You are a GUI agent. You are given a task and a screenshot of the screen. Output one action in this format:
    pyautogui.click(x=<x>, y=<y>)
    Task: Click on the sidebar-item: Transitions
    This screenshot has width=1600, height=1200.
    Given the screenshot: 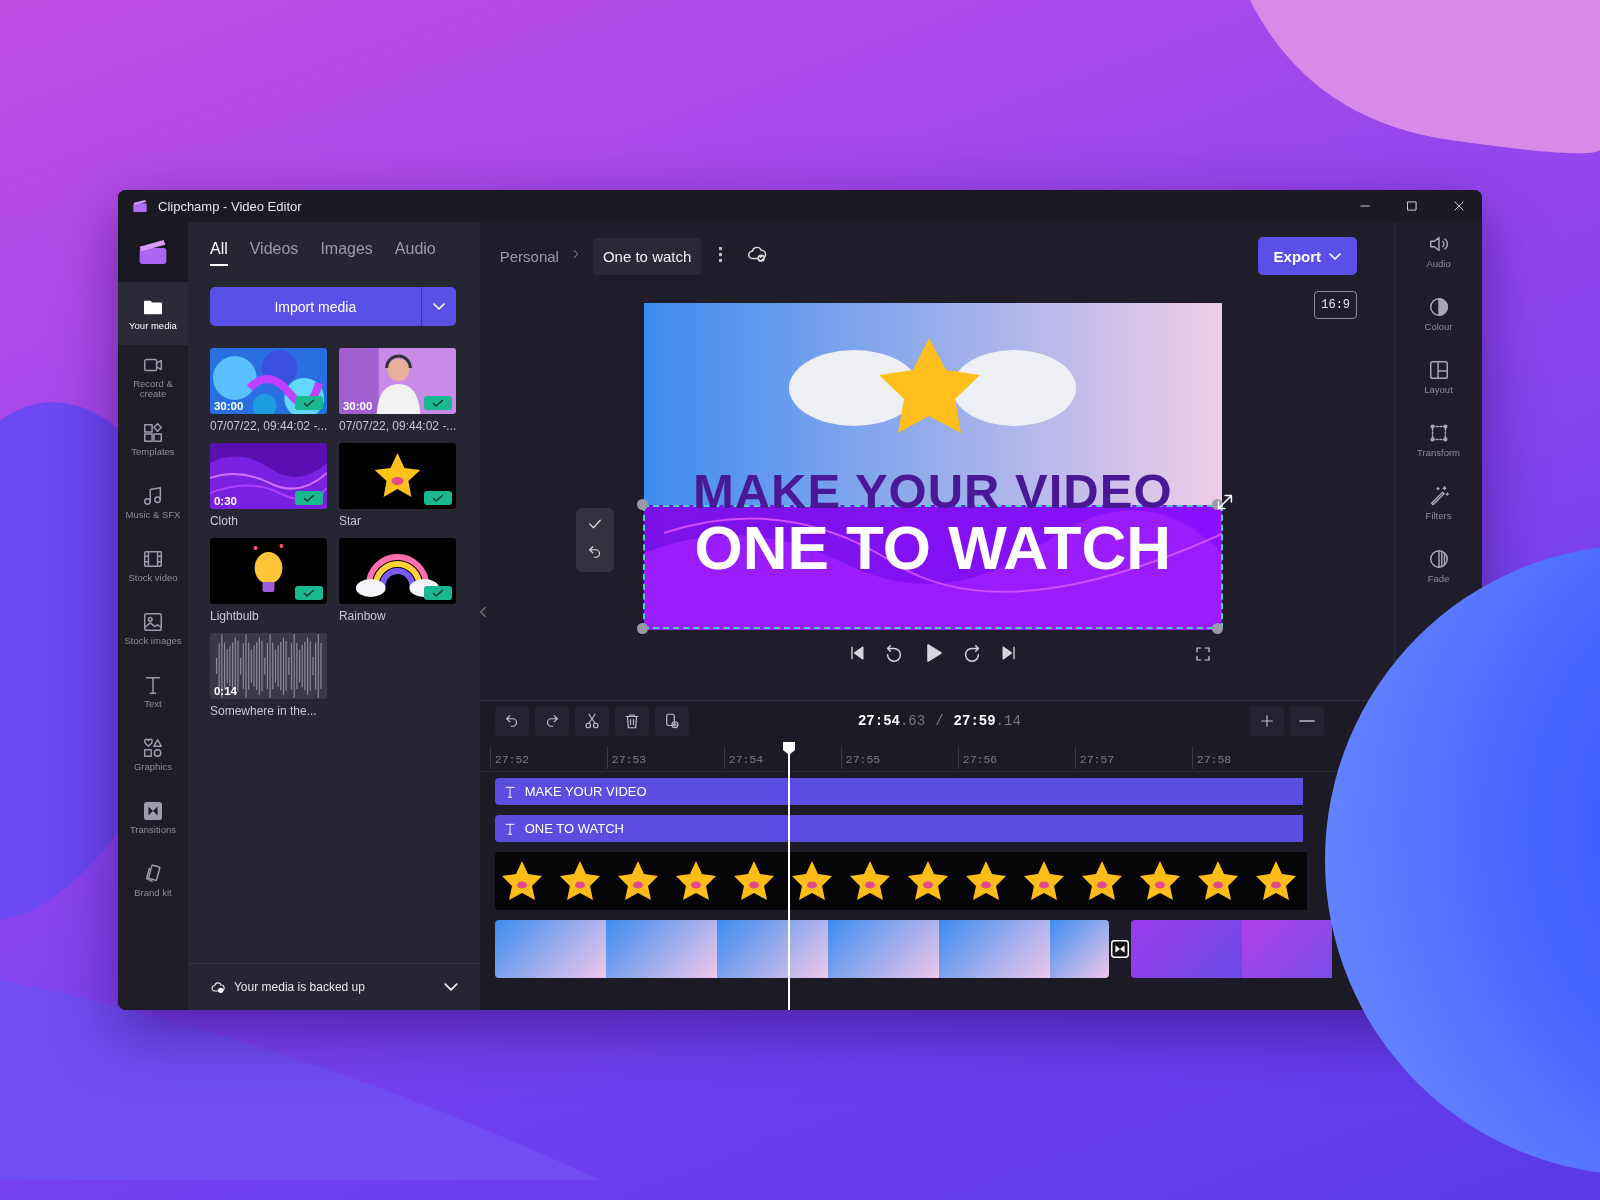 What is the action you would take?
    pyautogui.click(x=153, y=817)
    